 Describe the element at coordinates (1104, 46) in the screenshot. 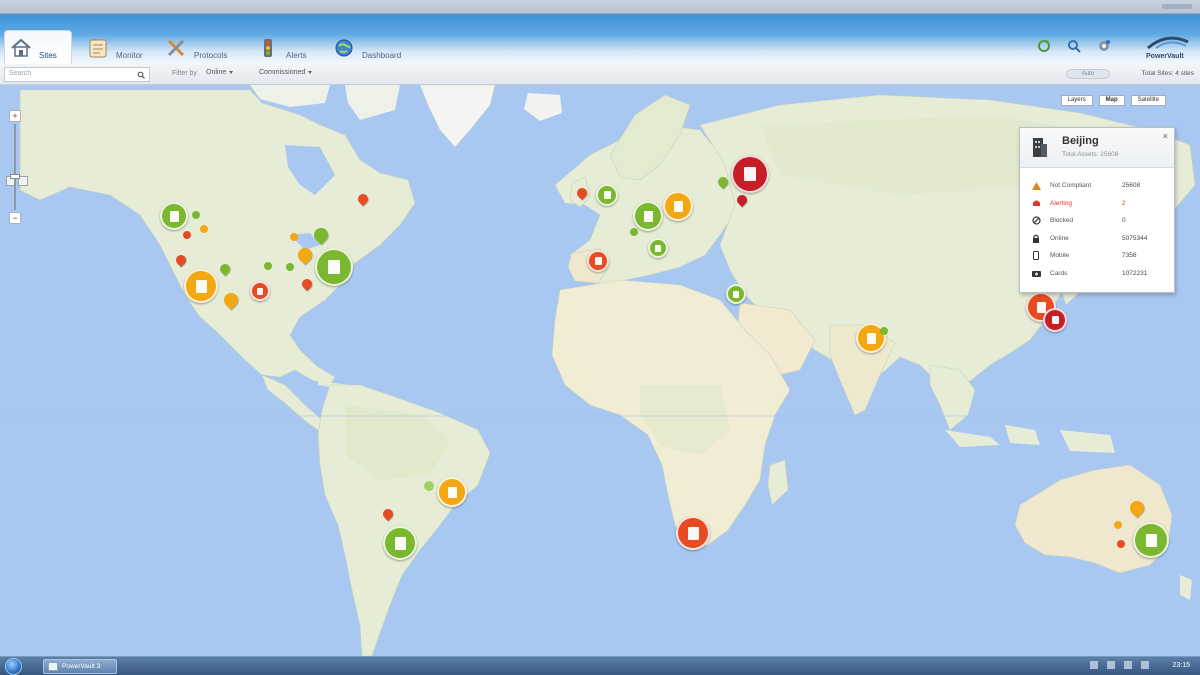

I see `settings-icon` at that location.